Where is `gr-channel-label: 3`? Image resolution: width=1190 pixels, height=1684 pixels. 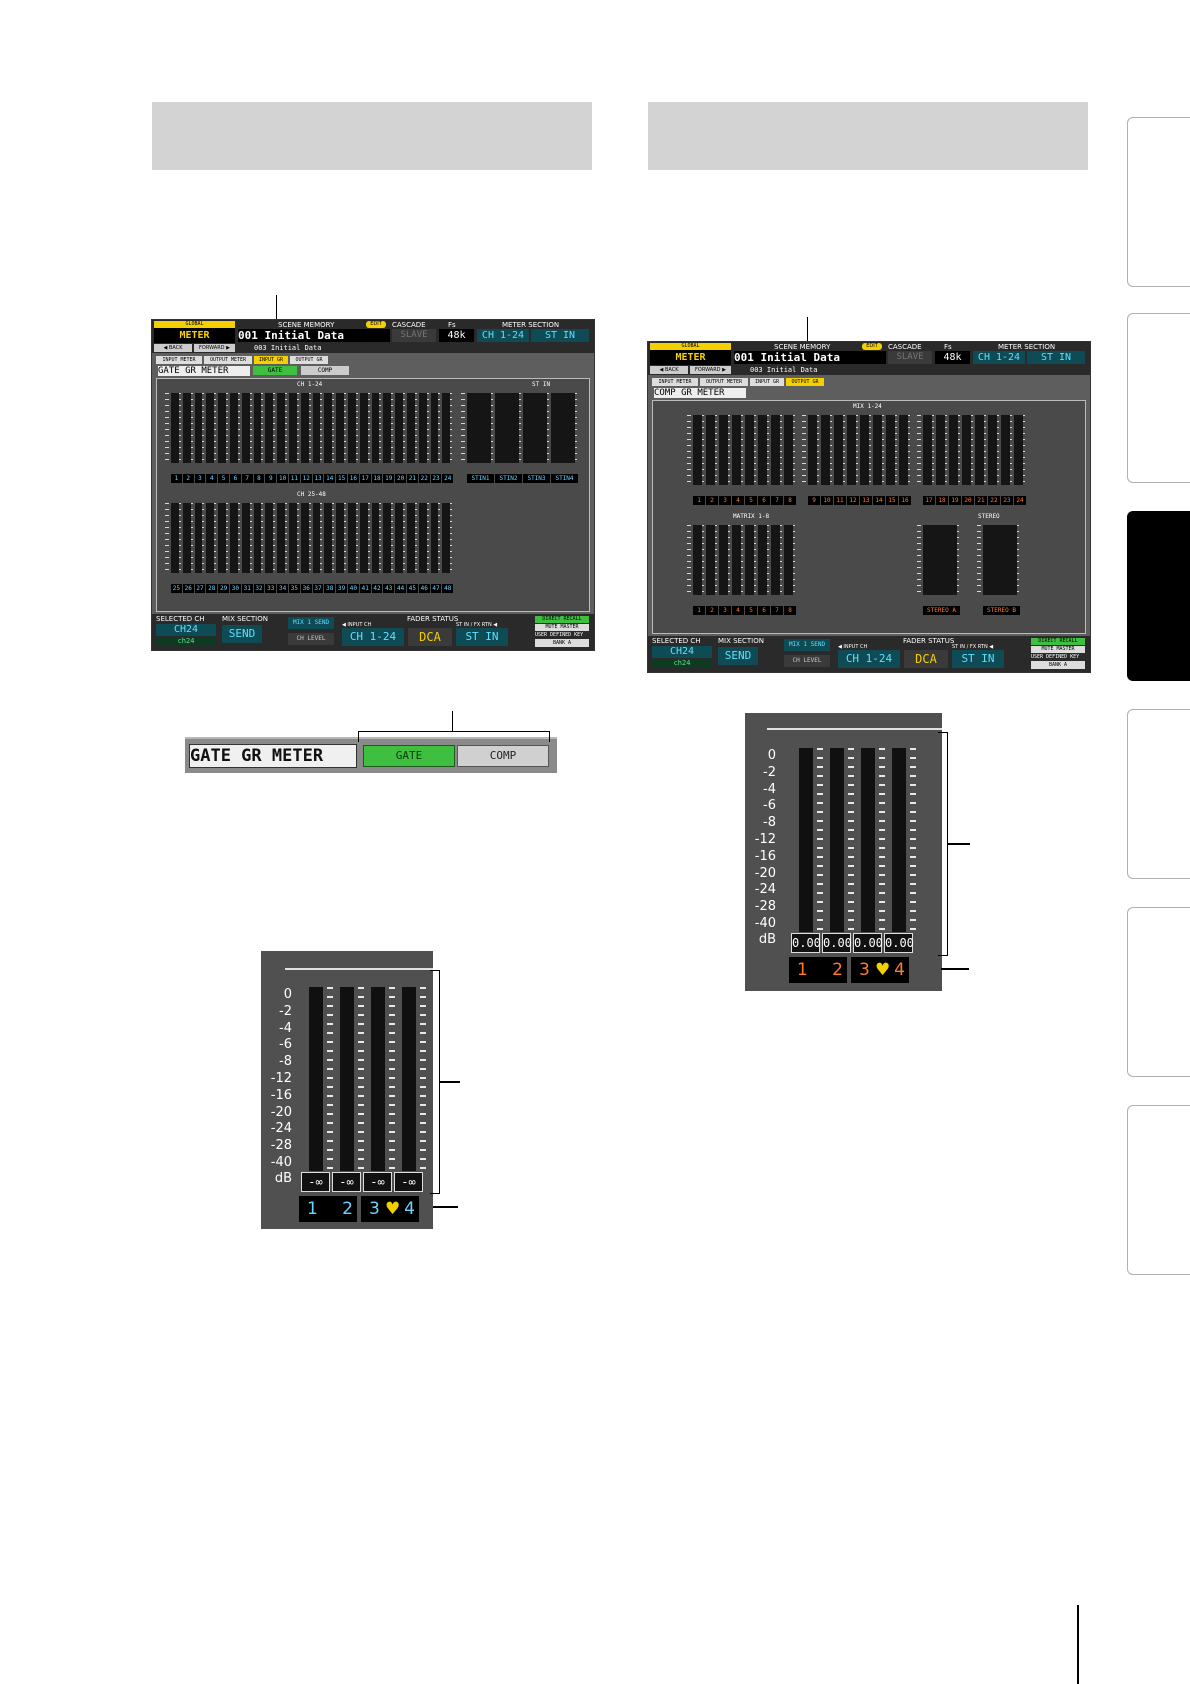
gr-channel-label: 3 is located at coordinates (200, 478).